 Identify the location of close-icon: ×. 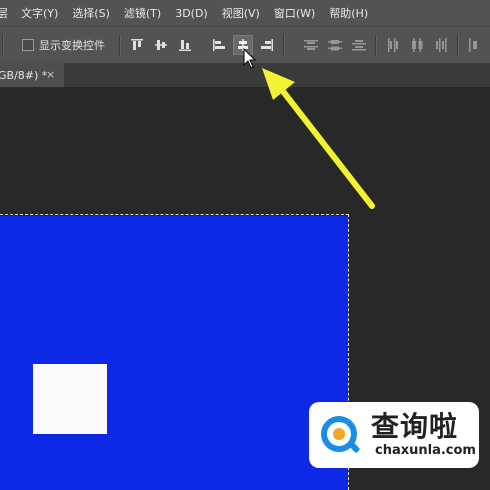
(50, 74).